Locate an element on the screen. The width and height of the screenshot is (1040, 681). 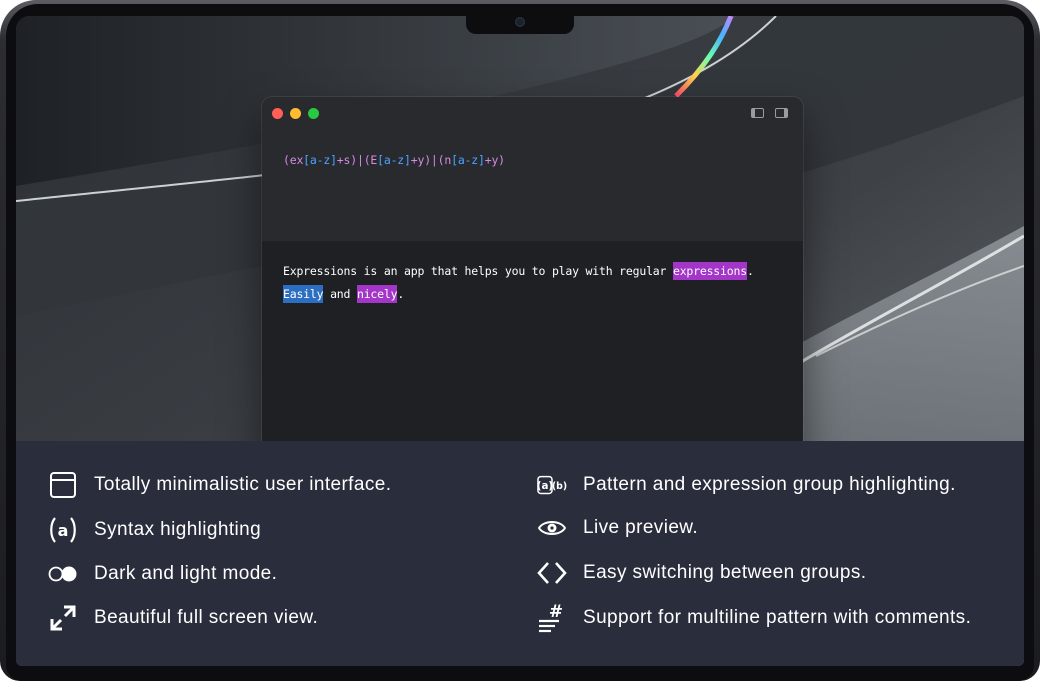
feature-item: Totally minimalistic user interface. is located at coordinates (219, 485).